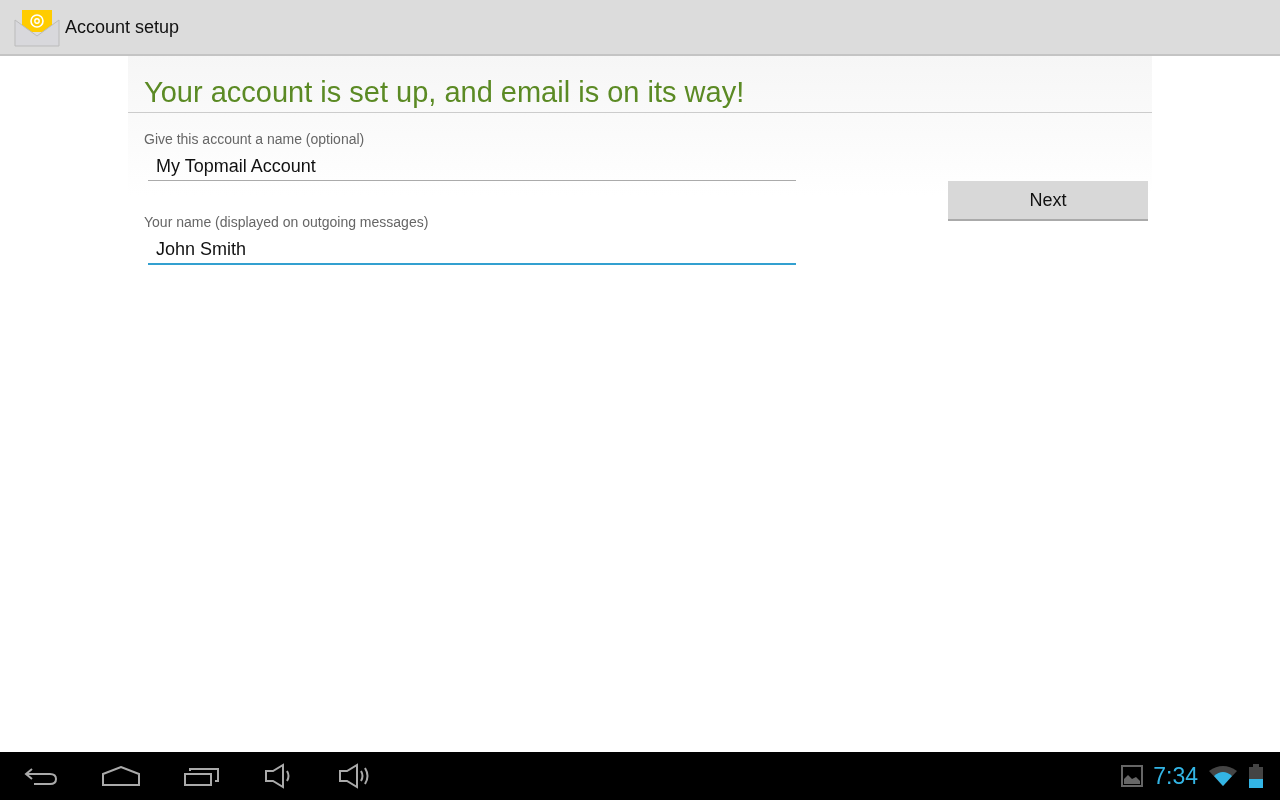  Describe the element at coordinates (121, 776) in the screenshot. I see `home-icon` at that location.